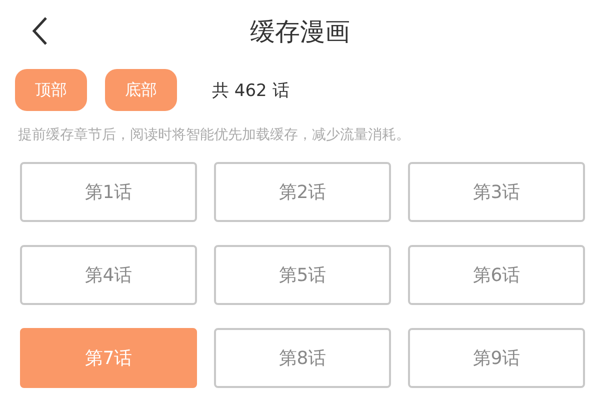  I want to click on chapter-count: 共 462 话, so click(251, 91).